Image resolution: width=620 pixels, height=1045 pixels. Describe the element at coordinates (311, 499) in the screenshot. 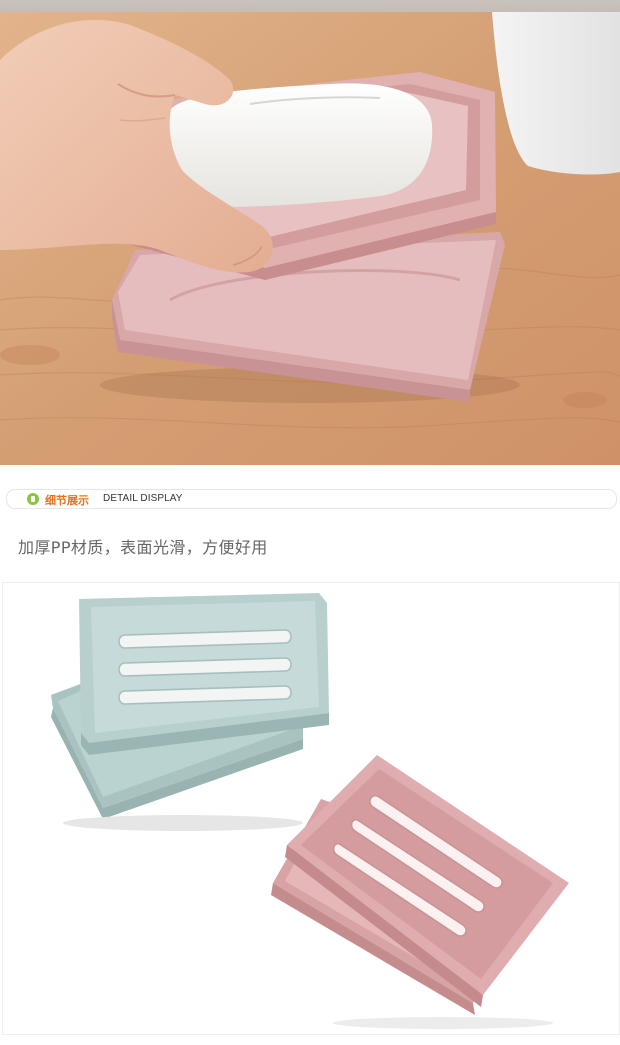

I see `section-header-bar: 细节展示 DETAIL DISPLAY` at that location.